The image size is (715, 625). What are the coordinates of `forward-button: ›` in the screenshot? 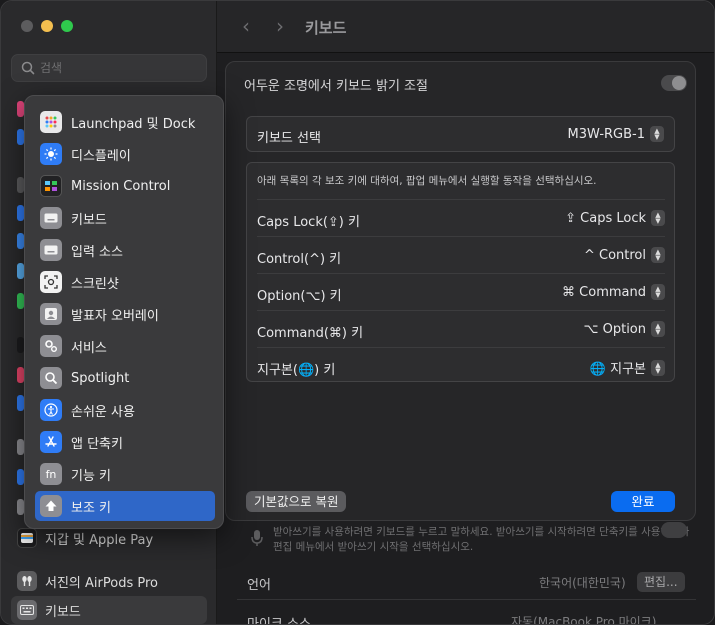 It's located at (280, 26).